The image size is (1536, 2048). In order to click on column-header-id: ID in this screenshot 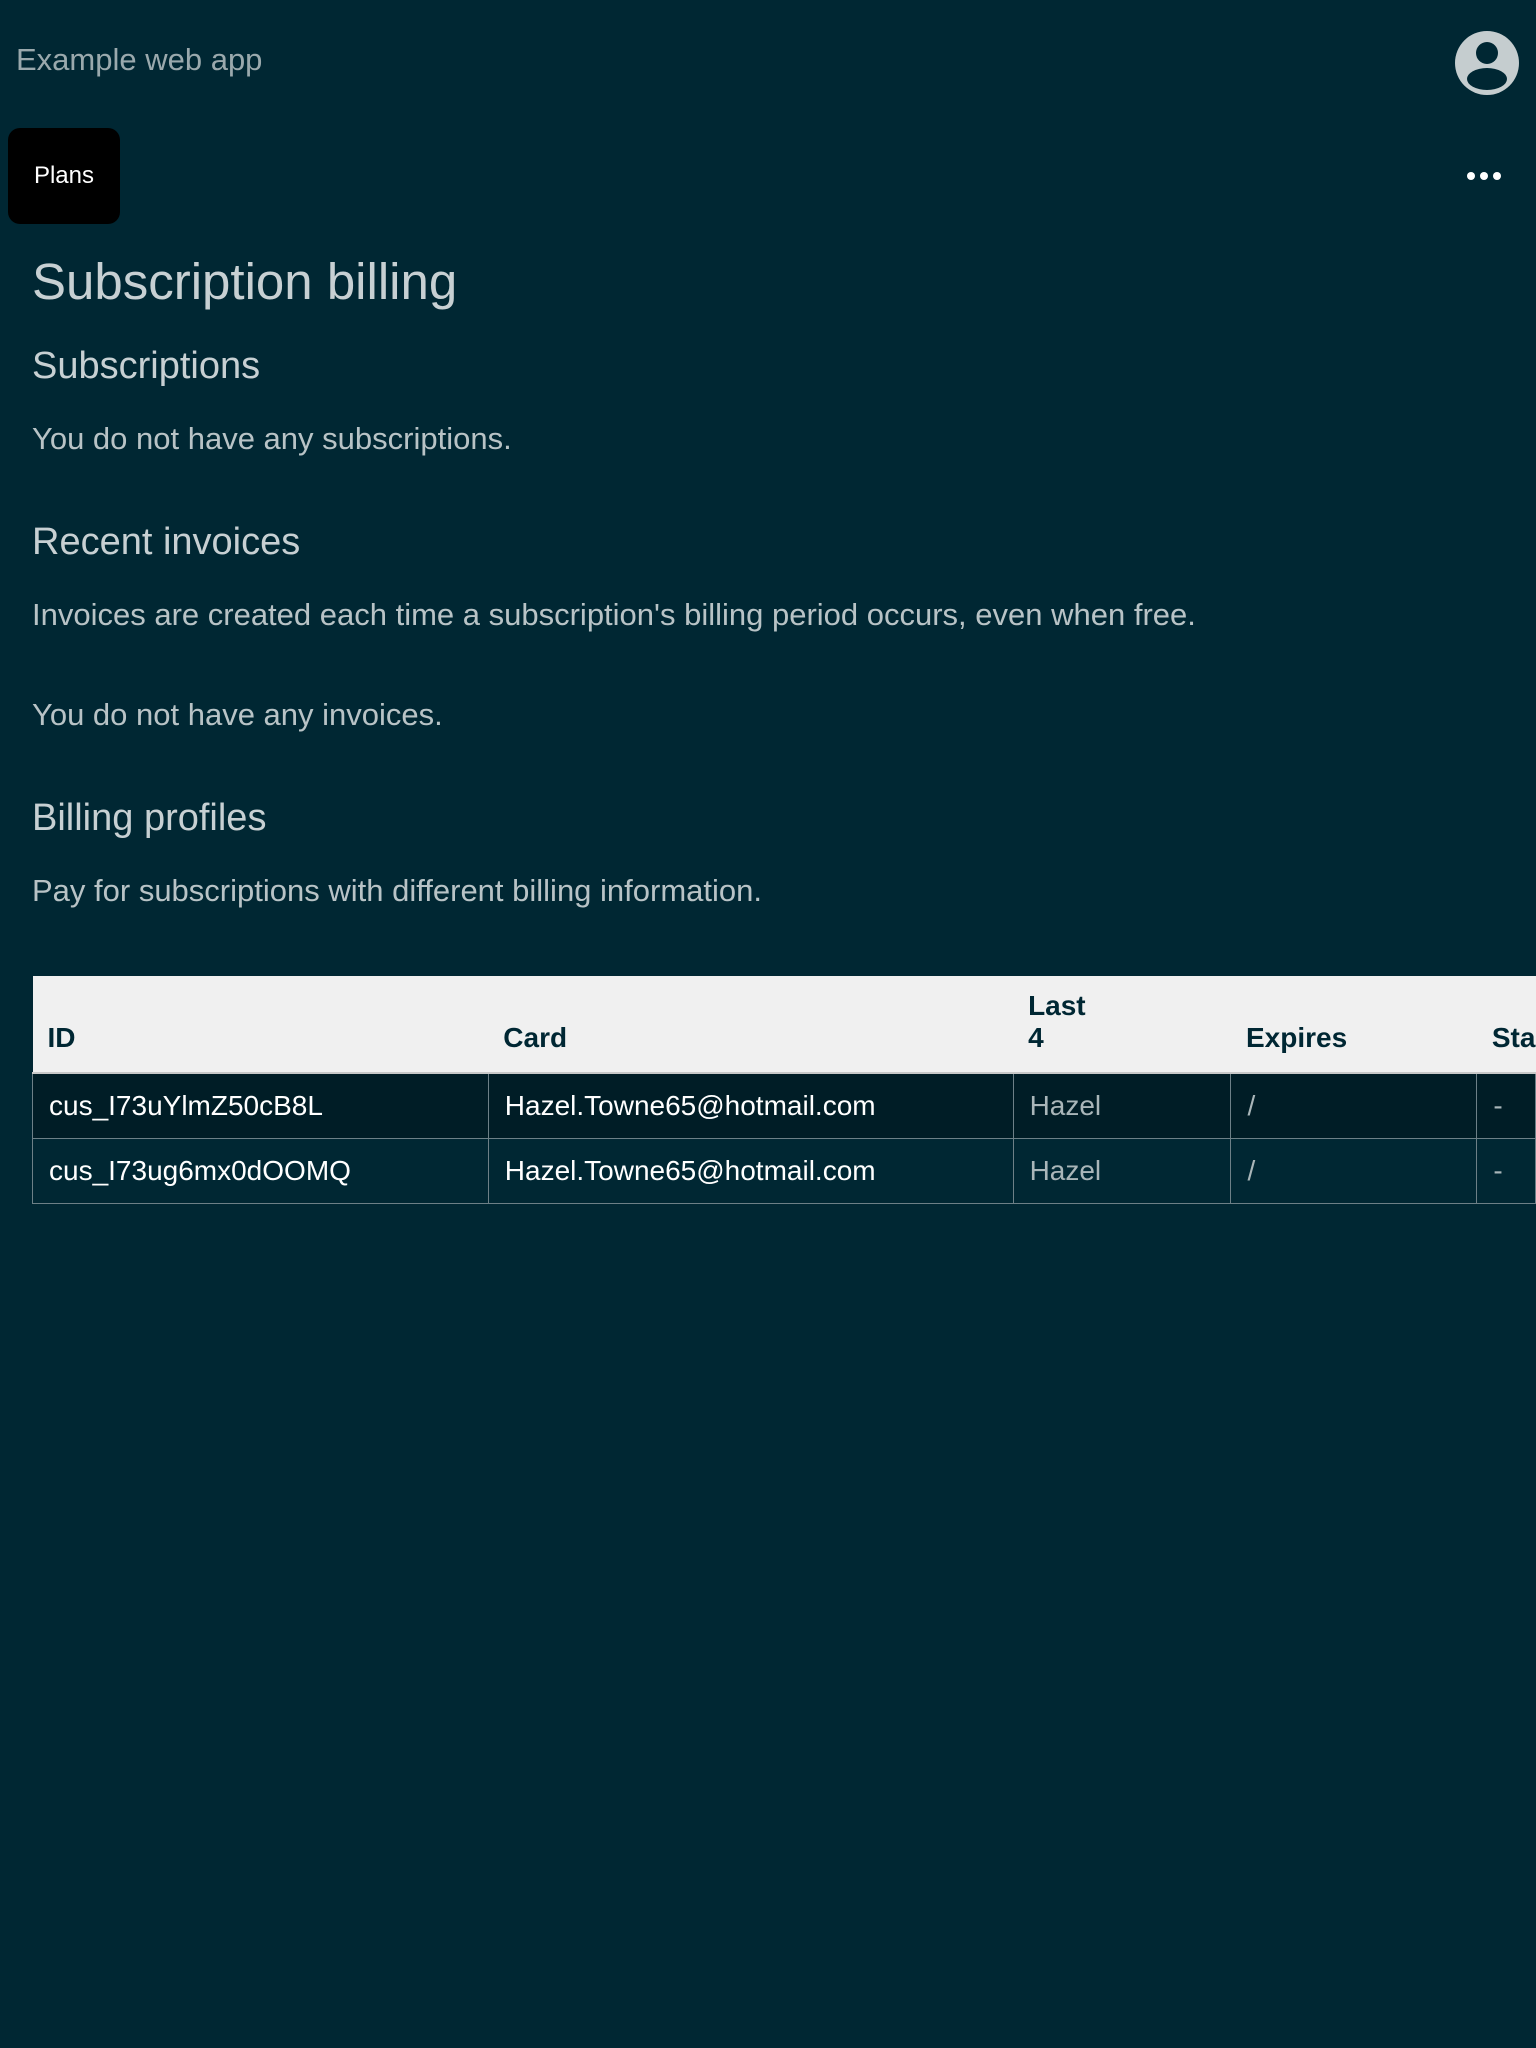, I will do `click(260, 1025)`.